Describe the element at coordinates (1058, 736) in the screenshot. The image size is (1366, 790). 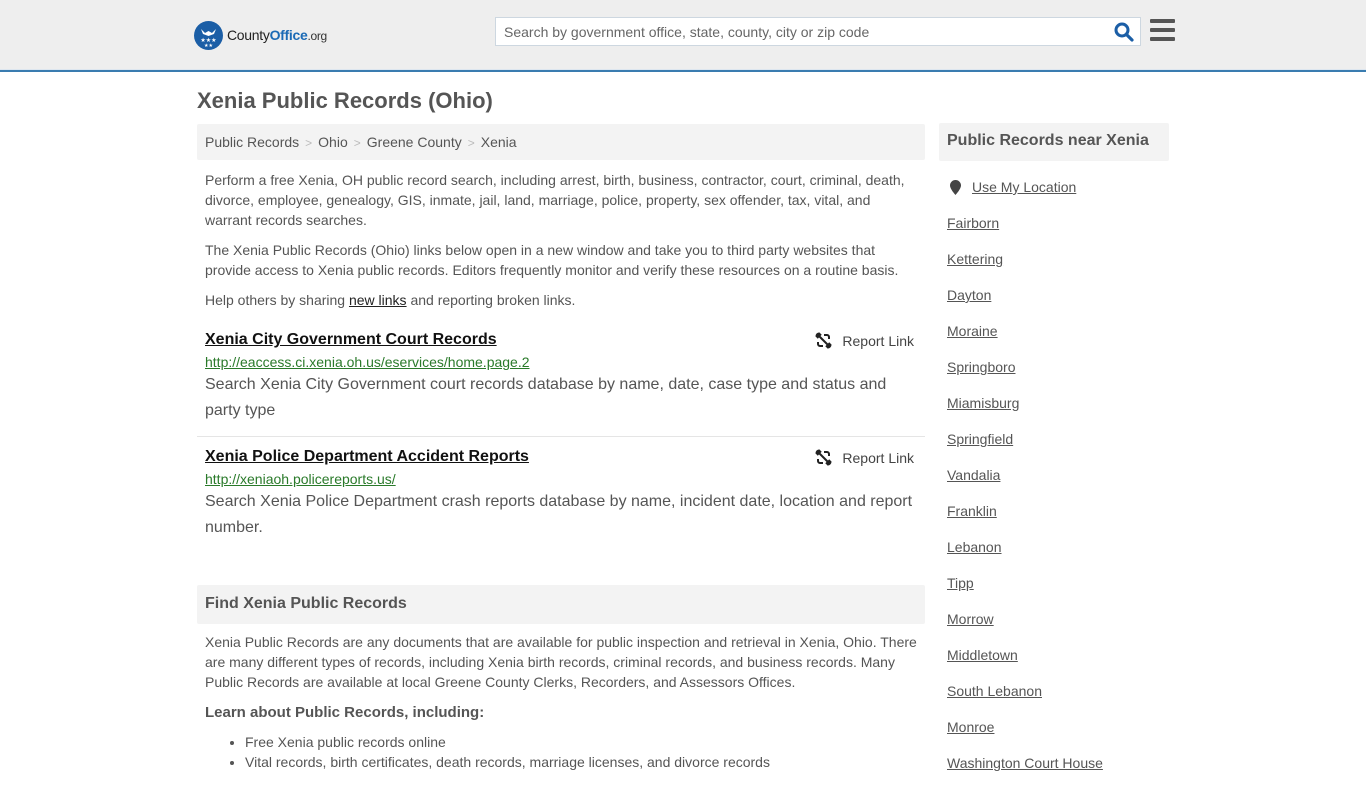
I see `nearby-city-item: Monroe` at that location.